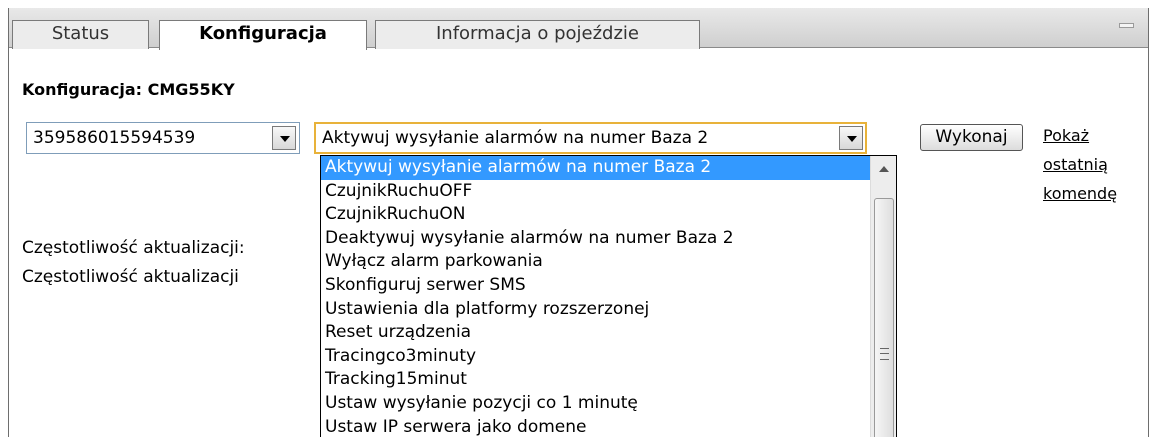 Image resolution: width=1157 pixels, height=437 pixels. I want to click on list-item: Wyłącz alarm parkowania, so click(595, 262).